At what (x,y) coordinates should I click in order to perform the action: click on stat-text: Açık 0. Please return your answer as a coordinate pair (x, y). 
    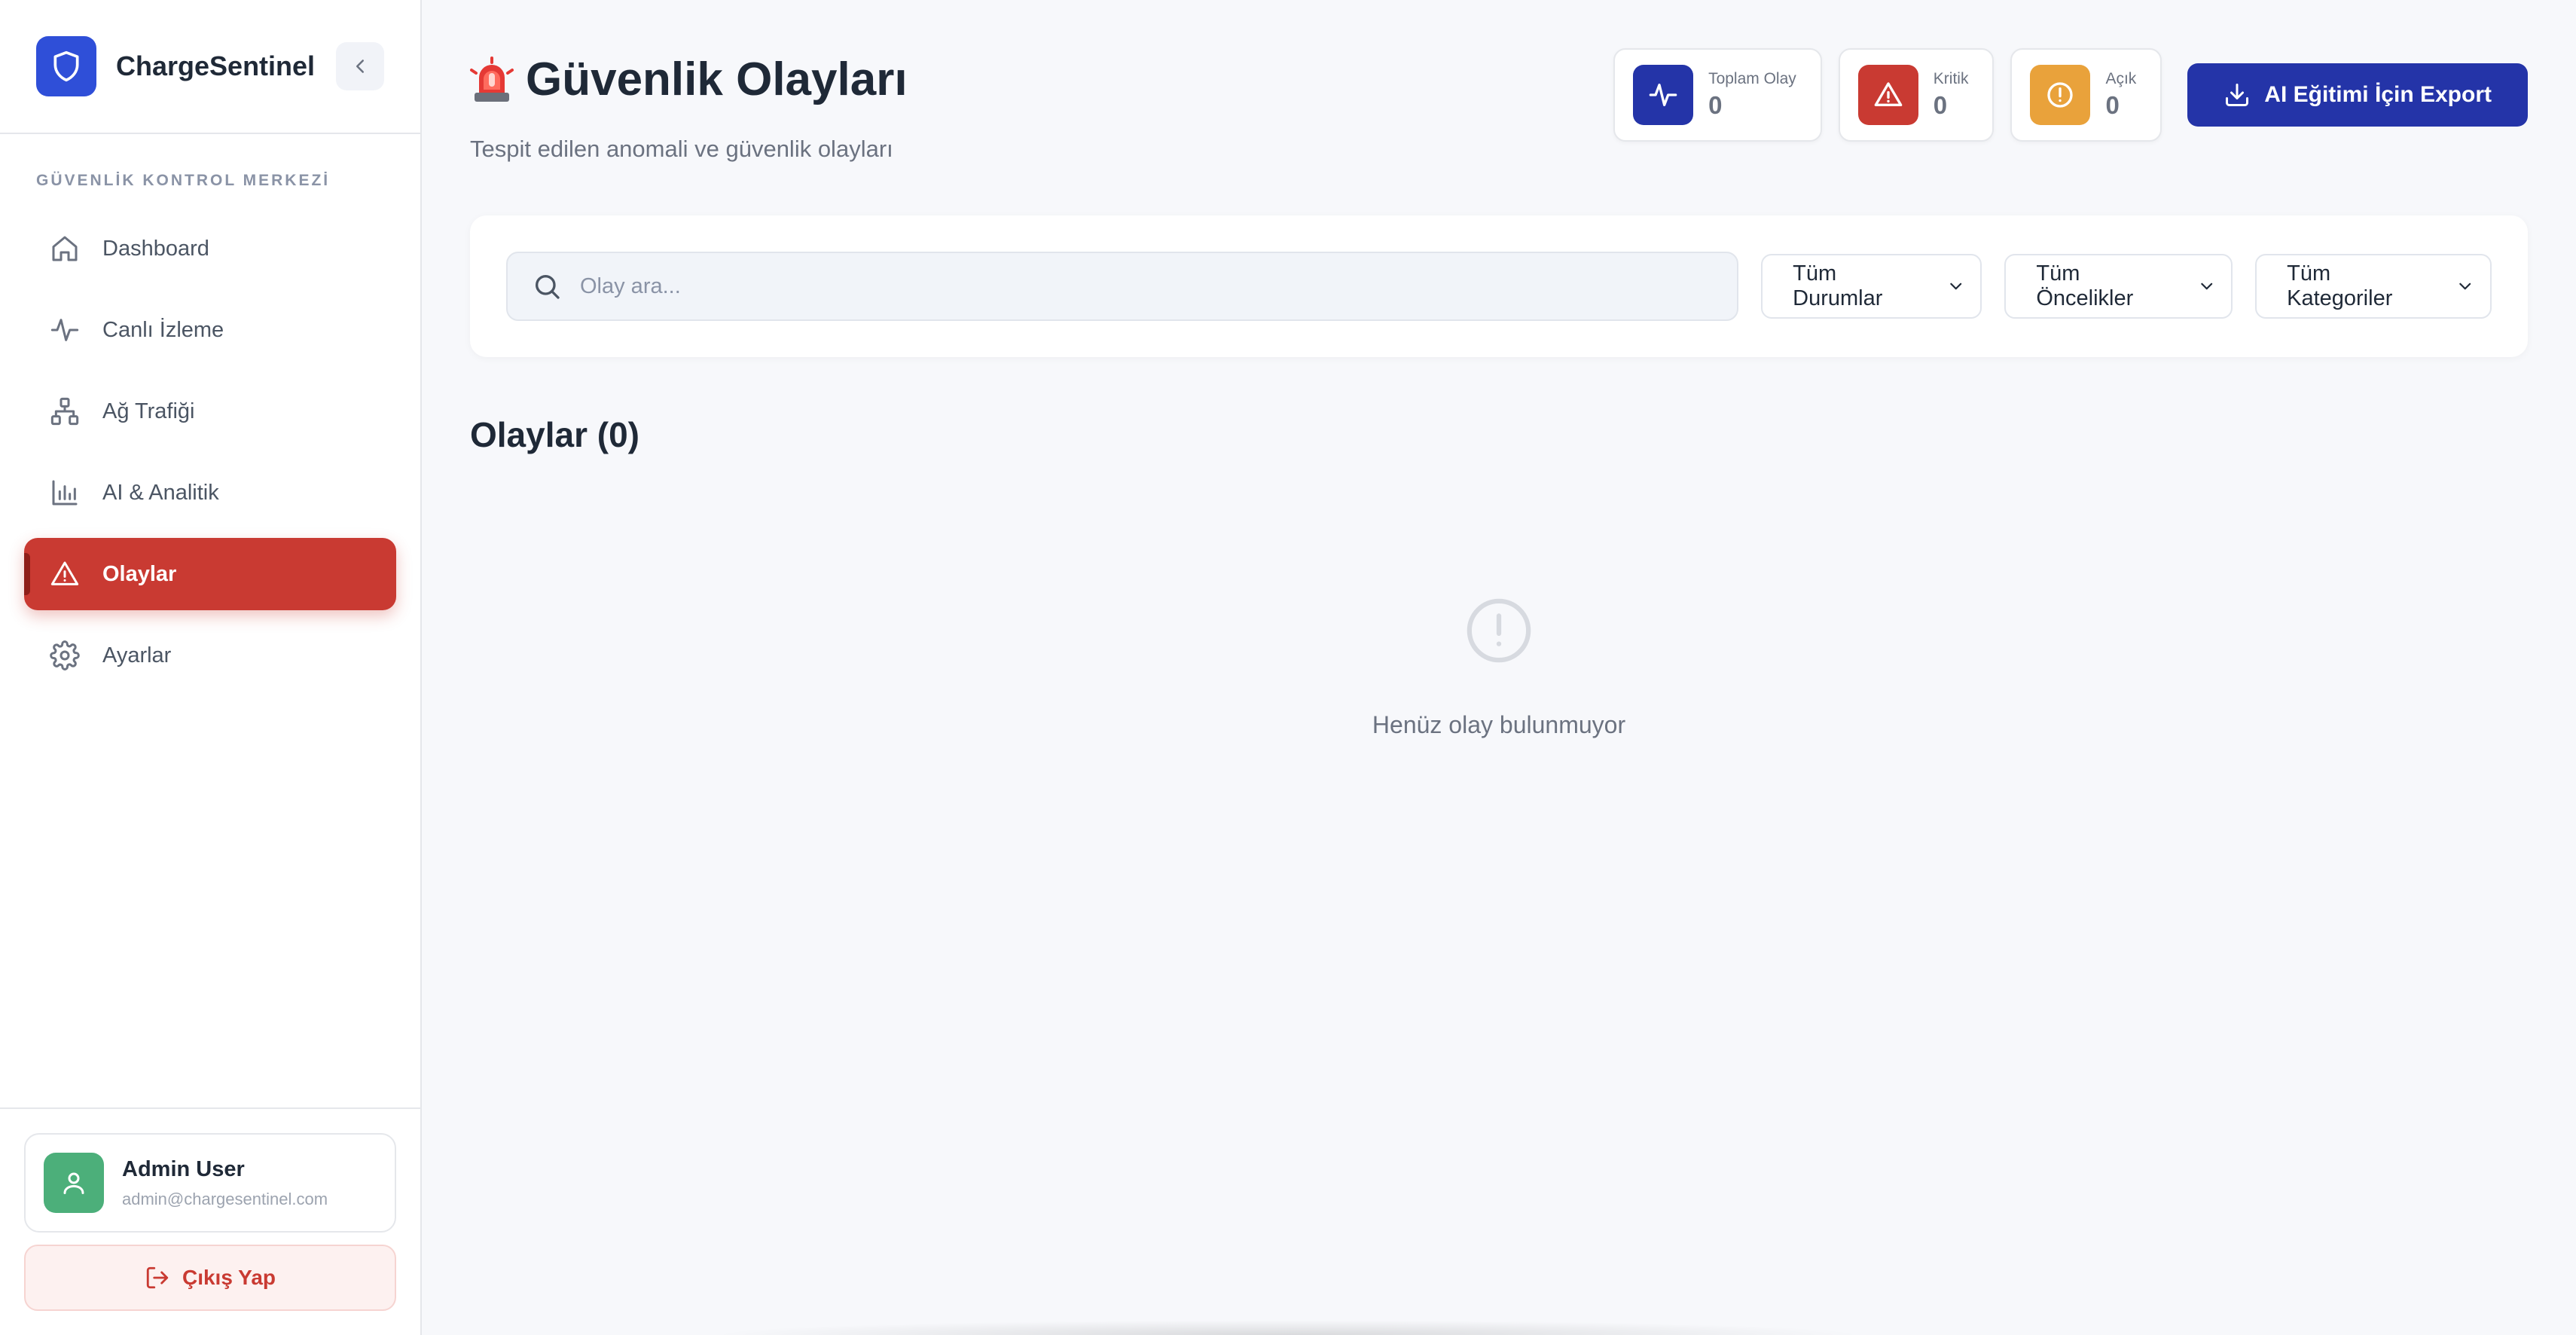
    Looking at the image, I should click on (2121, 95).